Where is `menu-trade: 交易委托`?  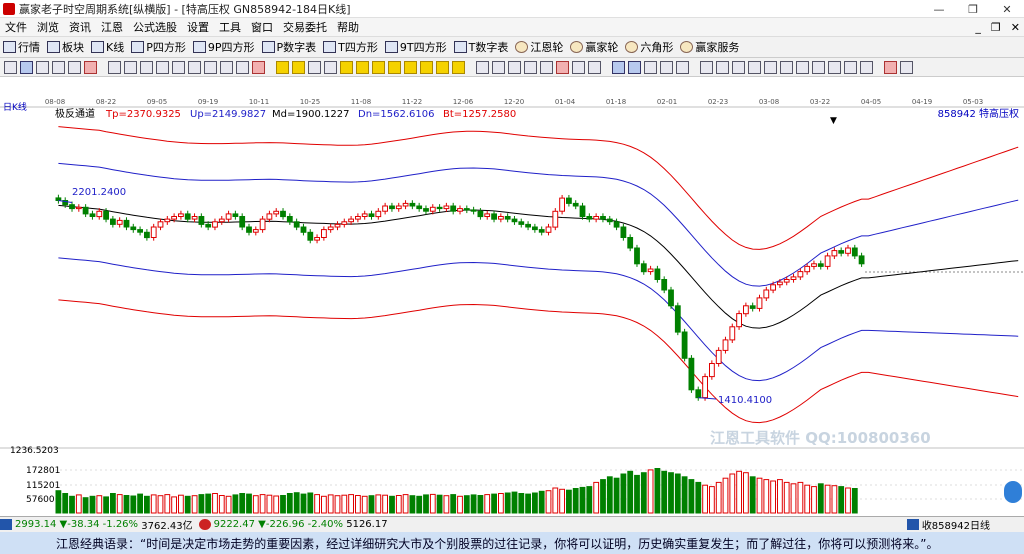
menu-trade: 交易委托 is located at coordinates (305, 27).